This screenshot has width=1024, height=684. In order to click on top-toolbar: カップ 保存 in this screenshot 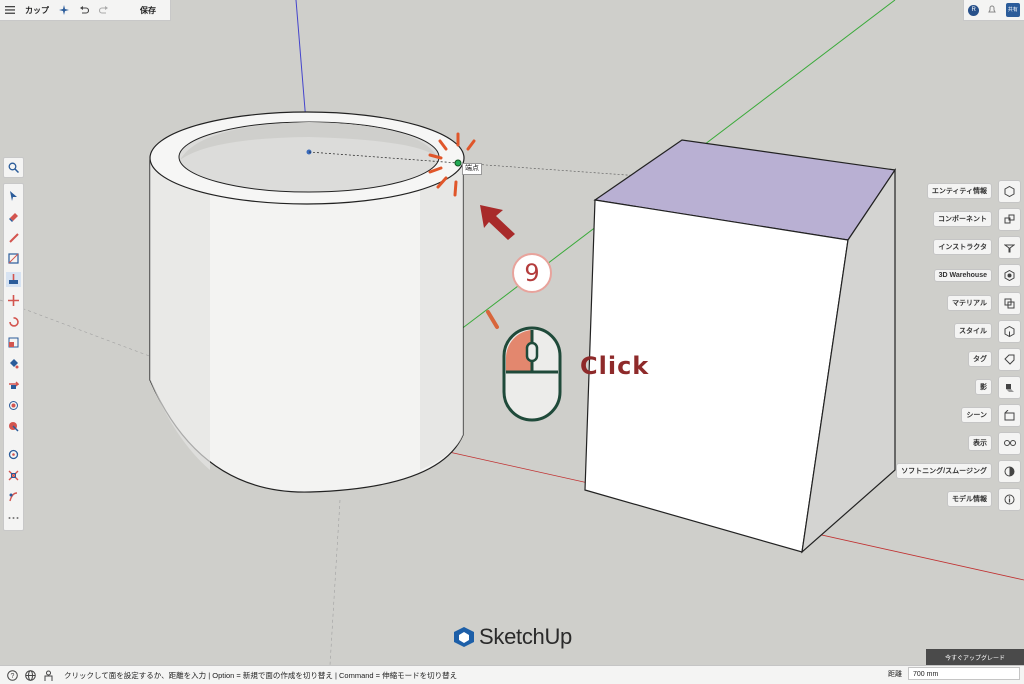, I will do `click(85, 10)`.